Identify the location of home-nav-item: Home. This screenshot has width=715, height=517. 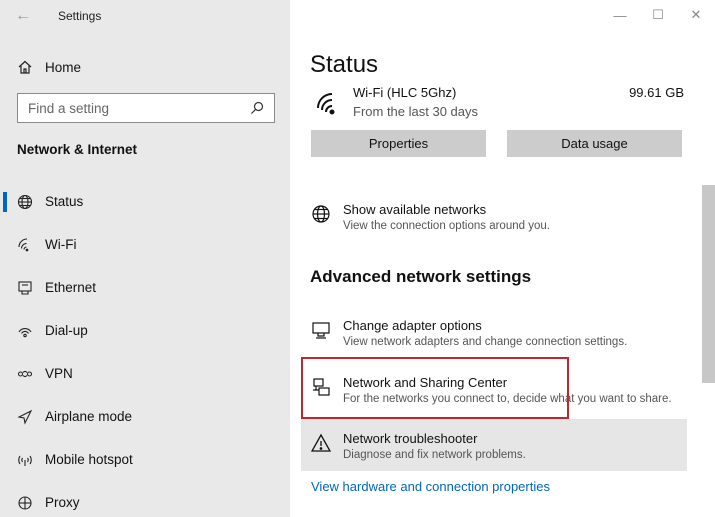
(49, 67).